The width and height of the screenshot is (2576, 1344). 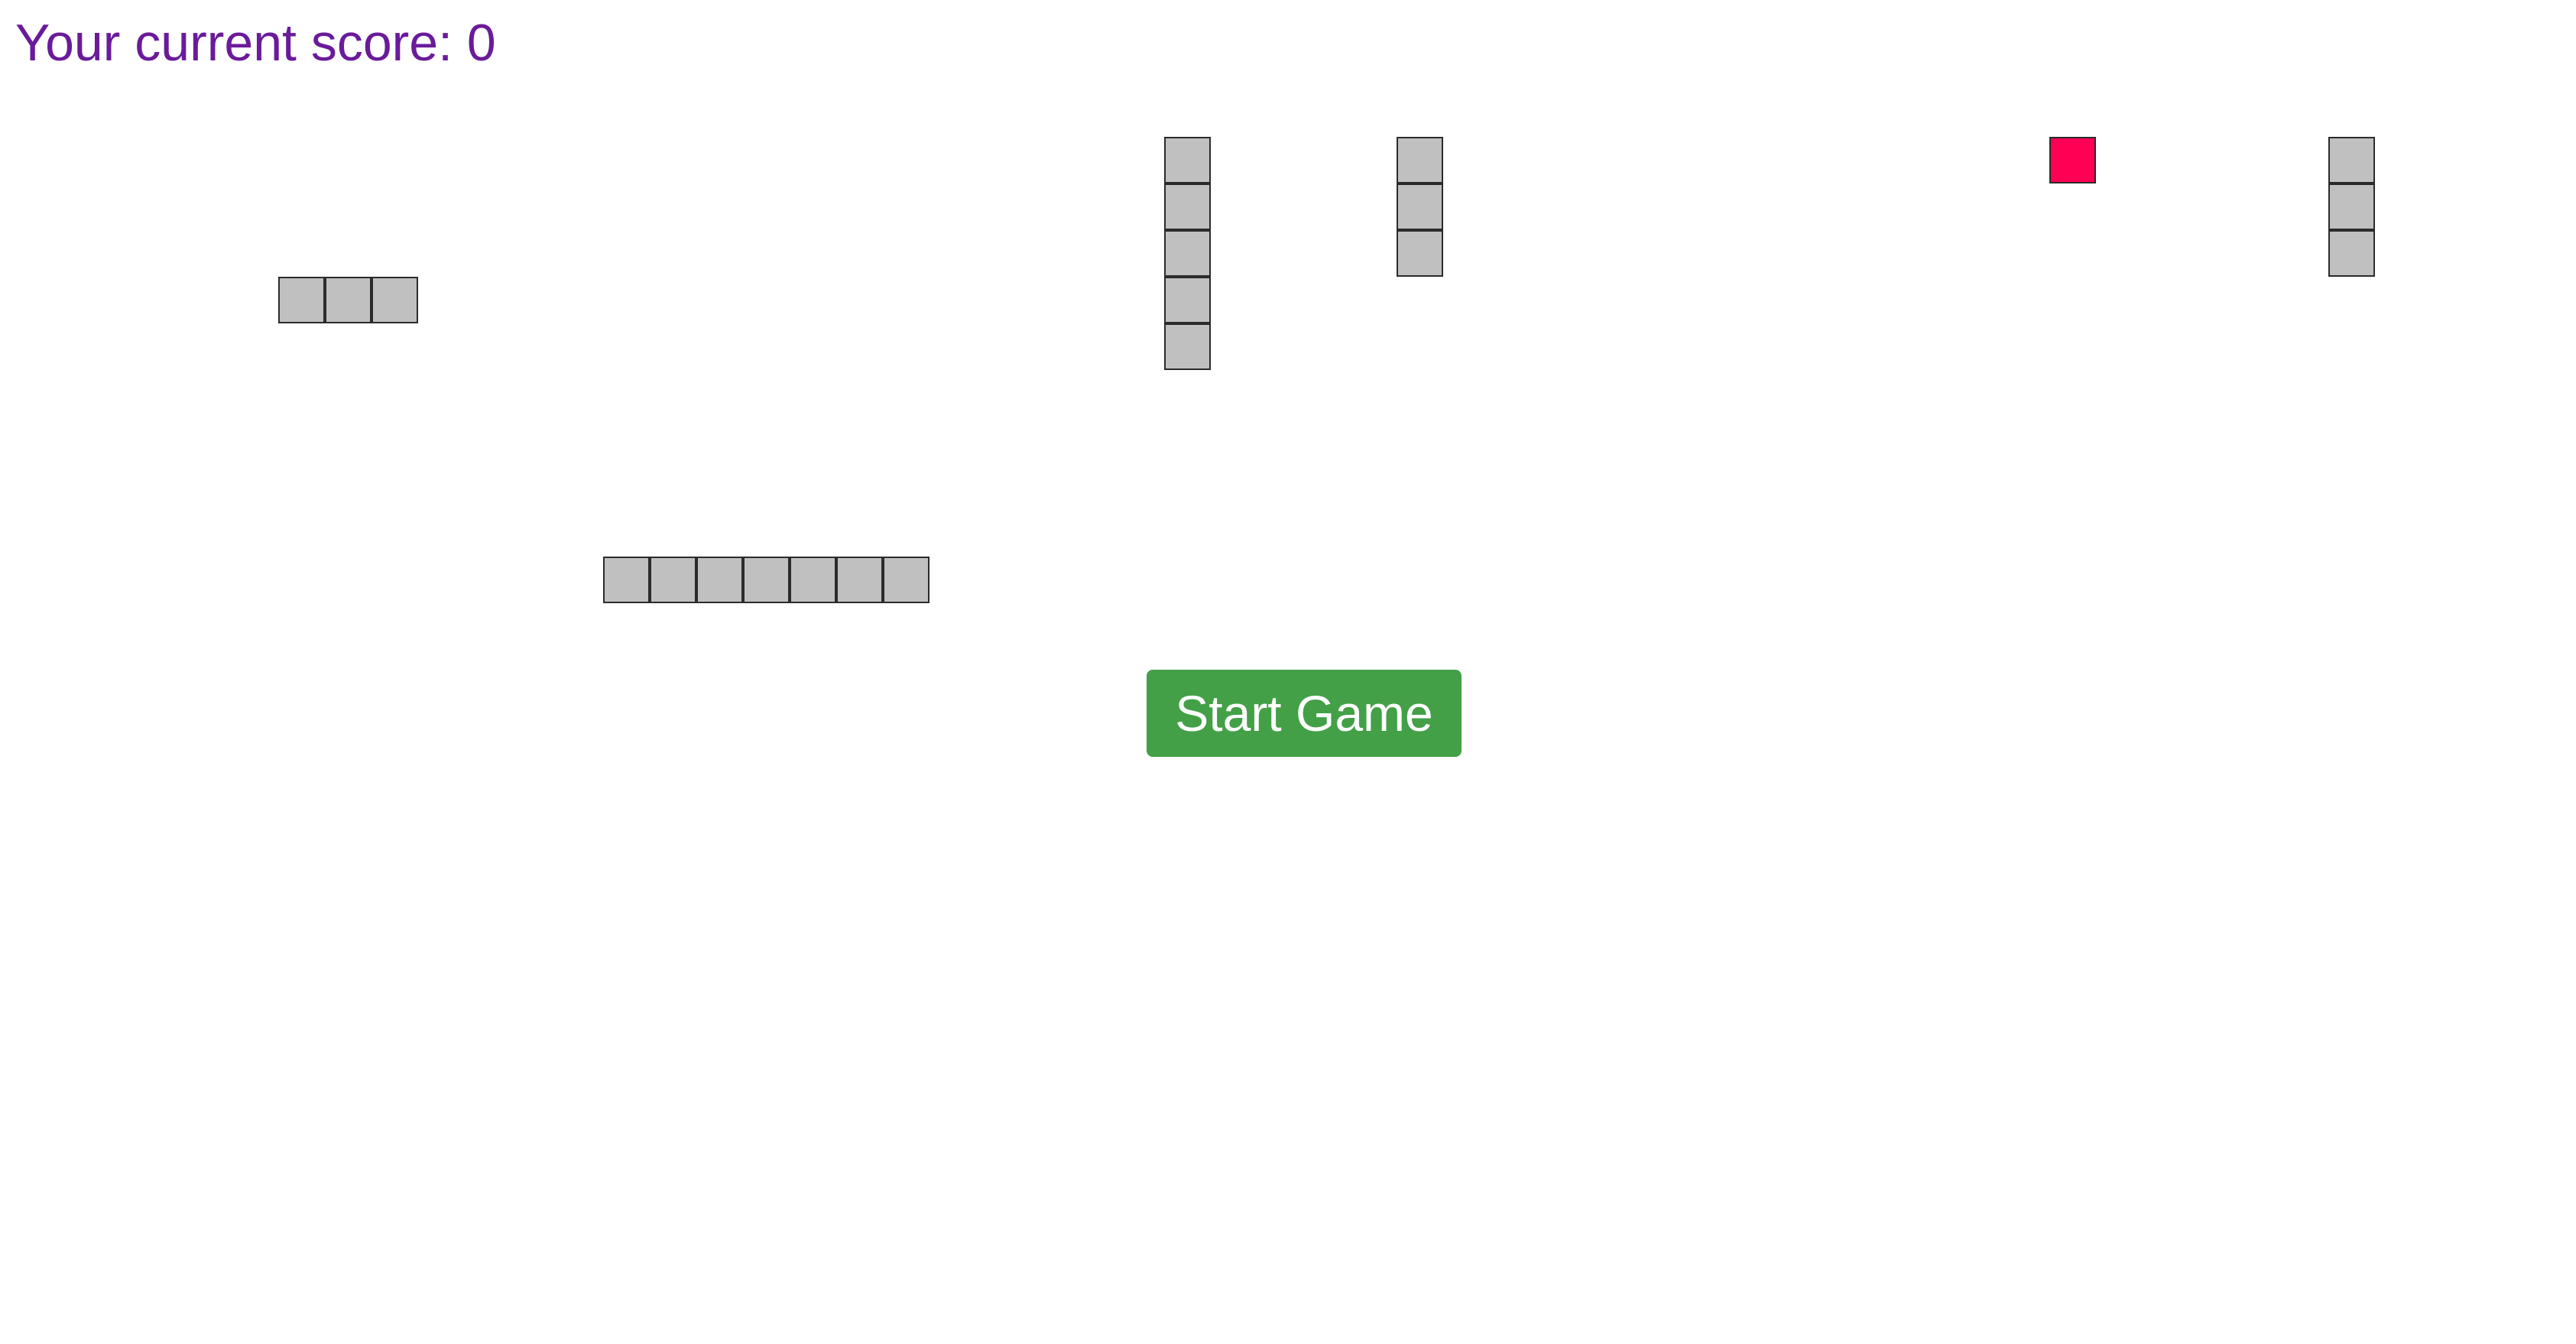 I want to click on food-cell, so click(x=2072, y=160).